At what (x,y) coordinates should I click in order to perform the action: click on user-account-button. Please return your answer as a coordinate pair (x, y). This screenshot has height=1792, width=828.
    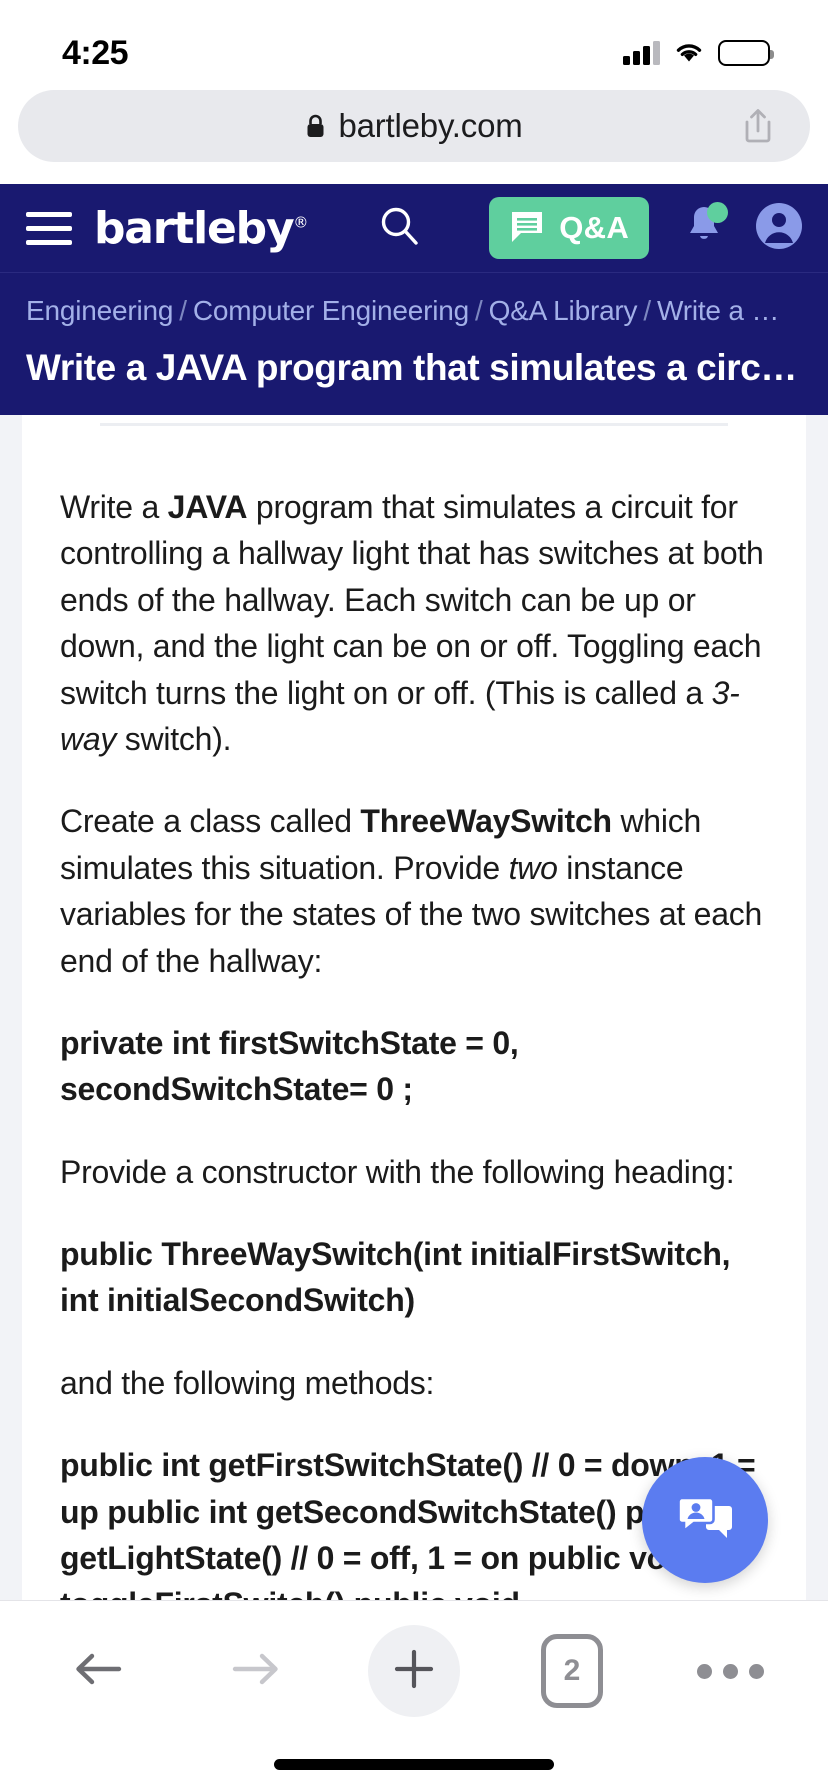
    Looking at the image, I should click on (779, 228).